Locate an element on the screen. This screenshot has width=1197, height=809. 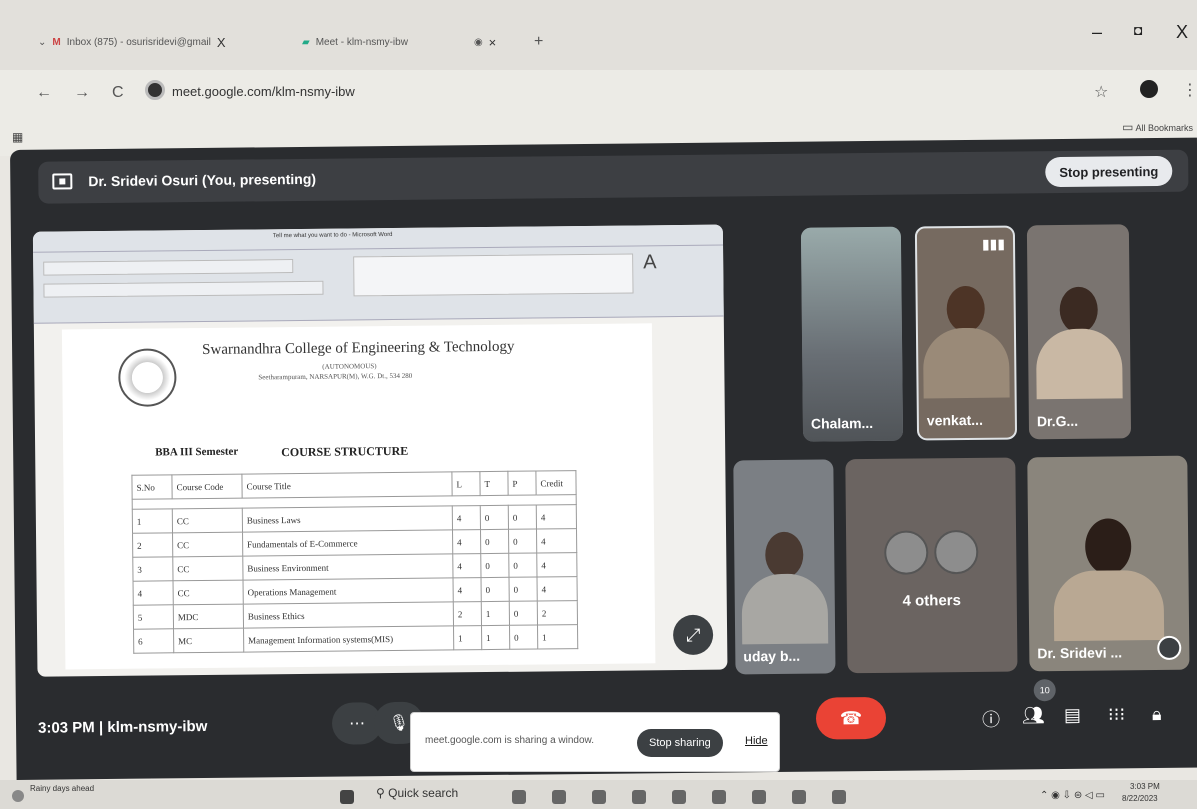
cell: 5 is located at coordinates (153, 617).